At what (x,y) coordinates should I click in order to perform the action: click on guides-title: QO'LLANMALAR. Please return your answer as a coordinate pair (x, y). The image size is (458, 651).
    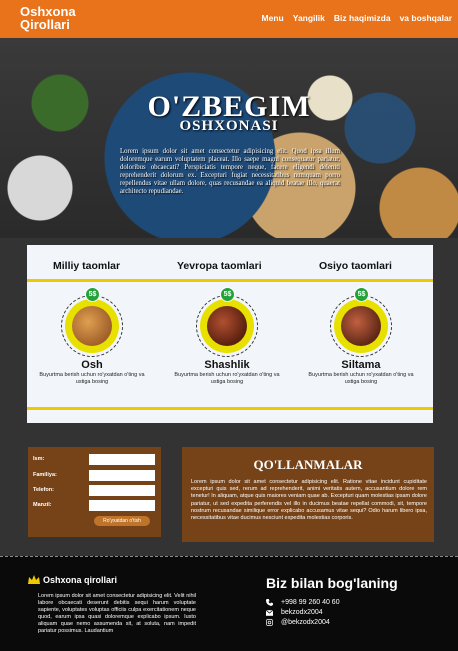
    Looking at the image, I should click on (308, 464).